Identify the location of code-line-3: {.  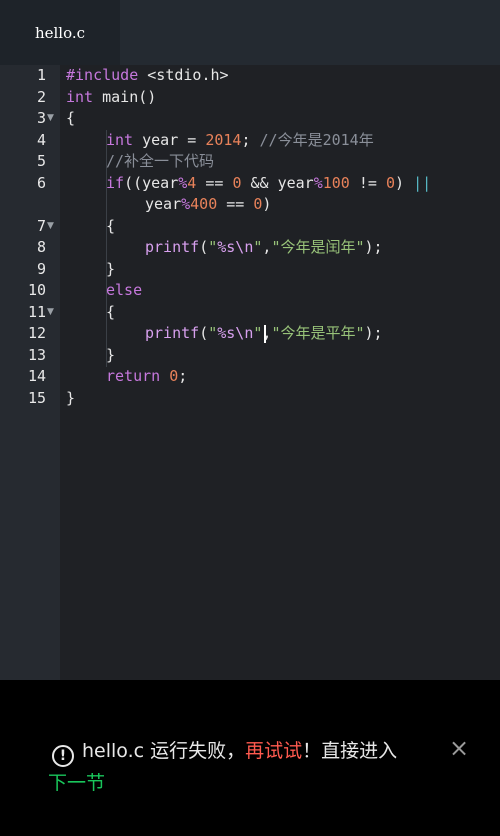
(71, 118).